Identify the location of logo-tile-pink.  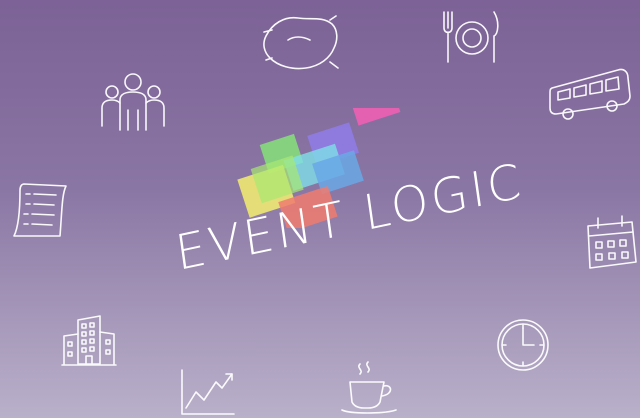
(376, 117).